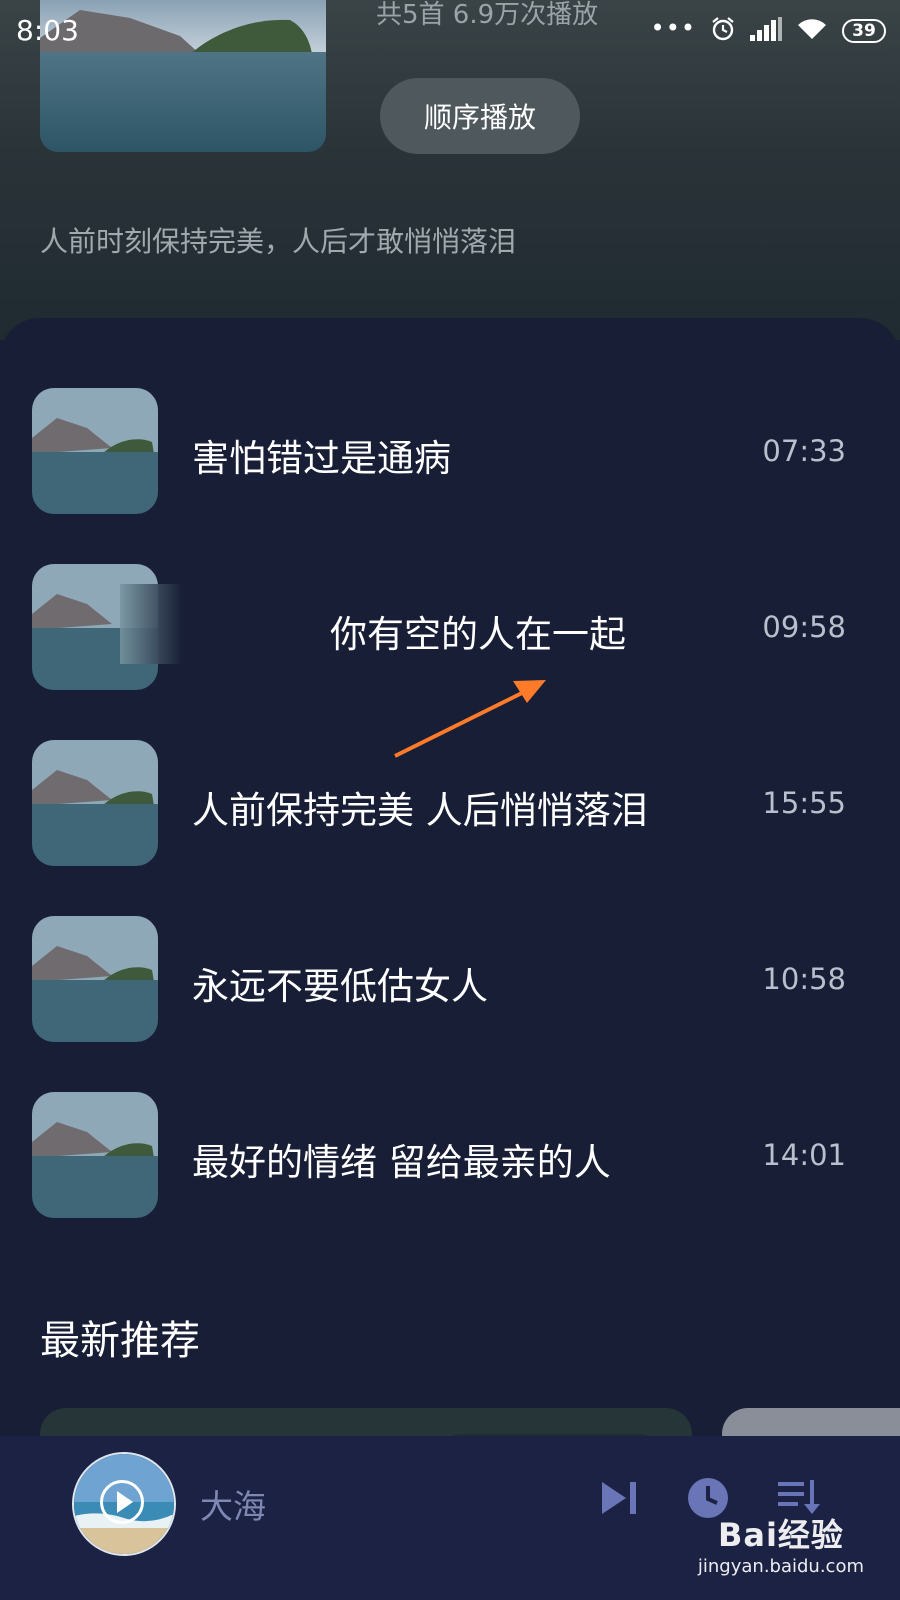  What do you see at coordinates (812, 31) in the screenshot?
I see `wifi-icon` at bounding box center [812, 31].